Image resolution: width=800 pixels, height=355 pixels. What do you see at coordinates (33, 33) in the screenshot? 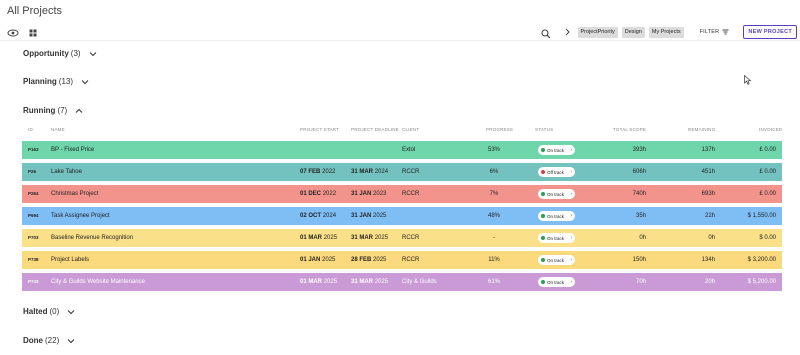
I see `grid-icon` at bounding box center [33, 33].